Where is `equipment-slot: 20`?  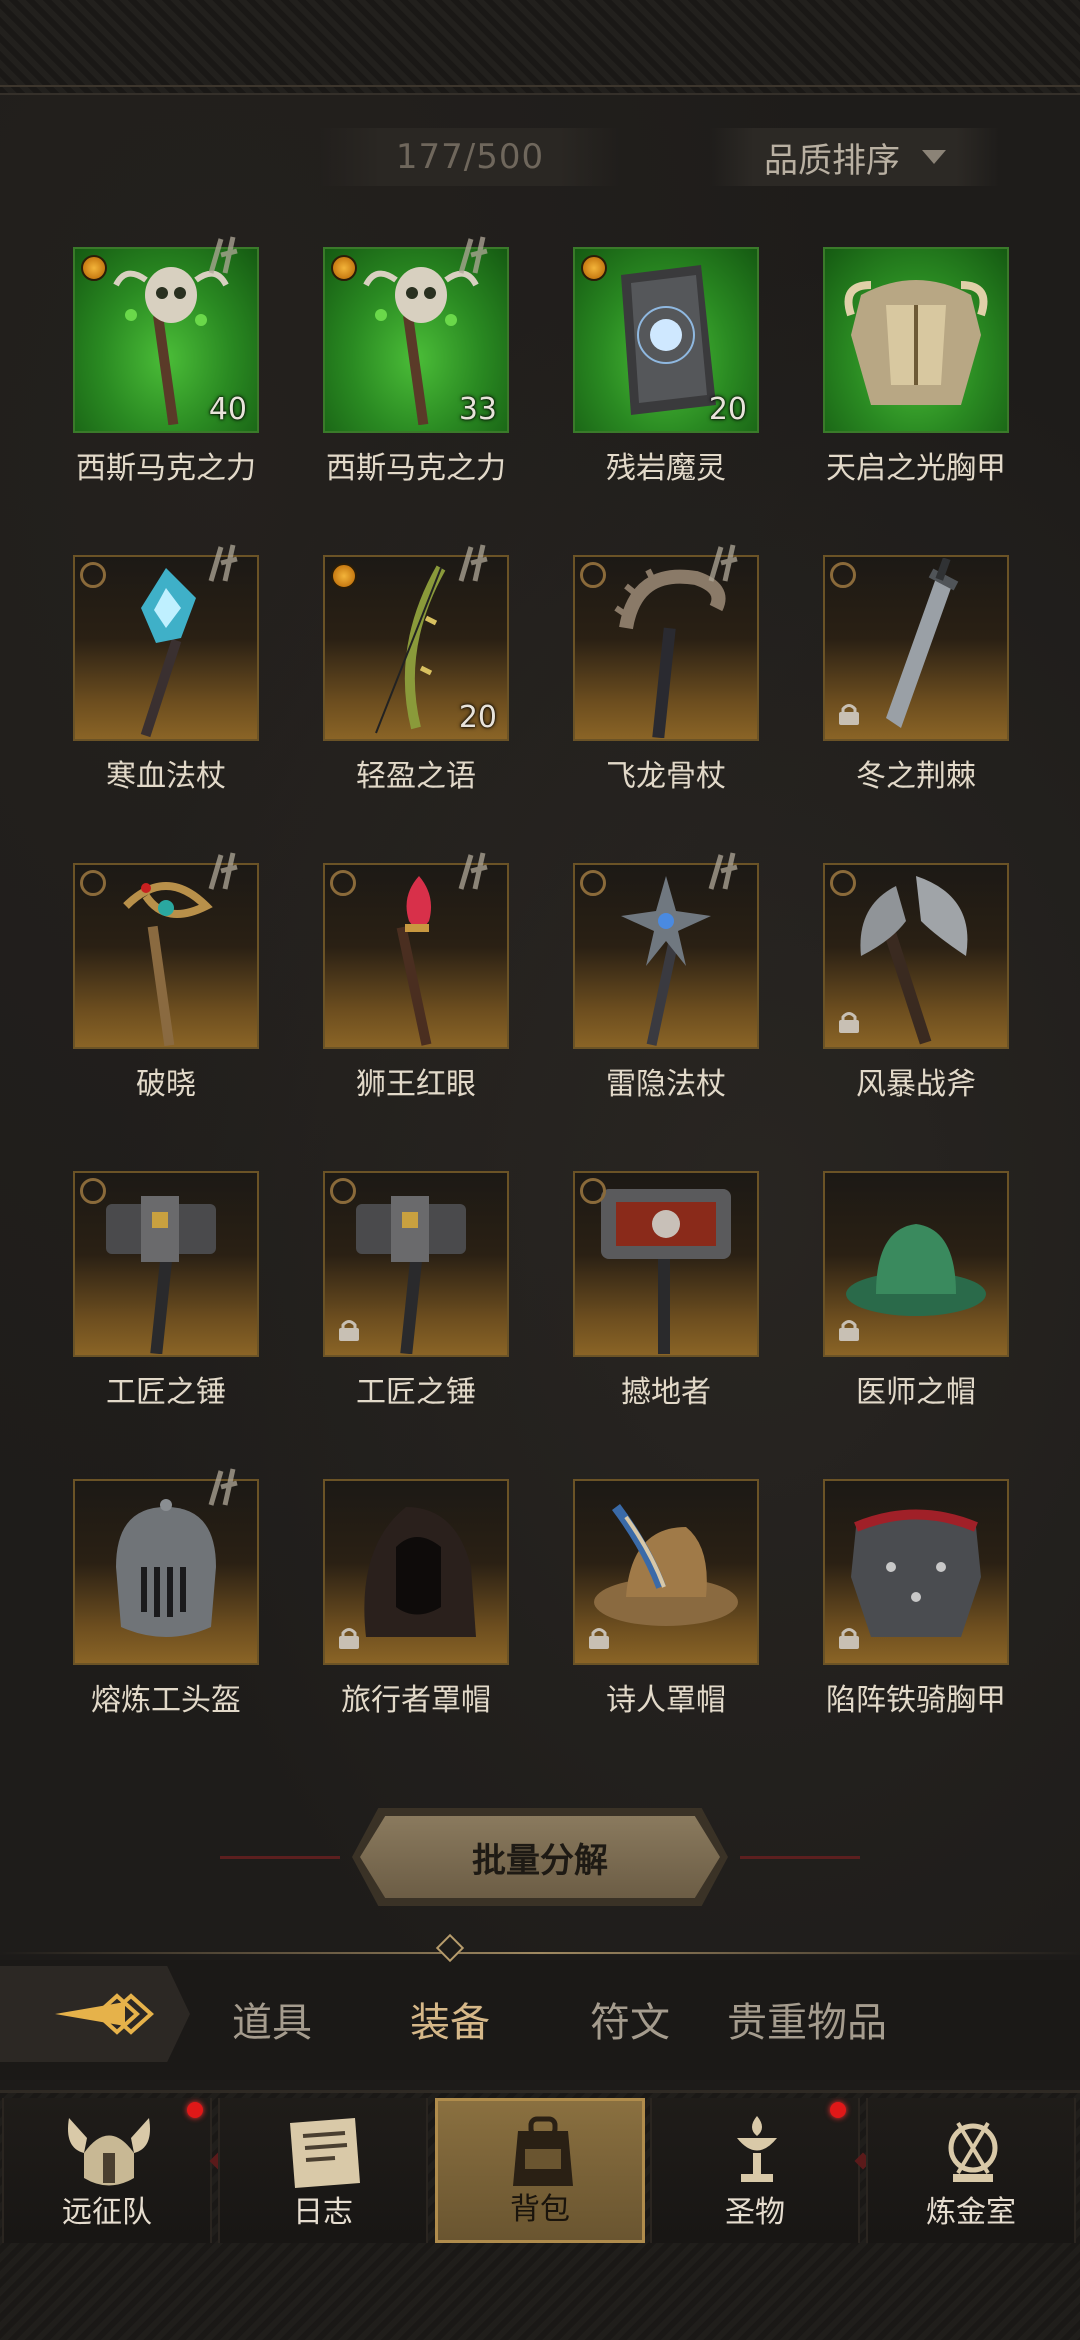
equipment-slot: 20 is located at coordinates (666, 340).